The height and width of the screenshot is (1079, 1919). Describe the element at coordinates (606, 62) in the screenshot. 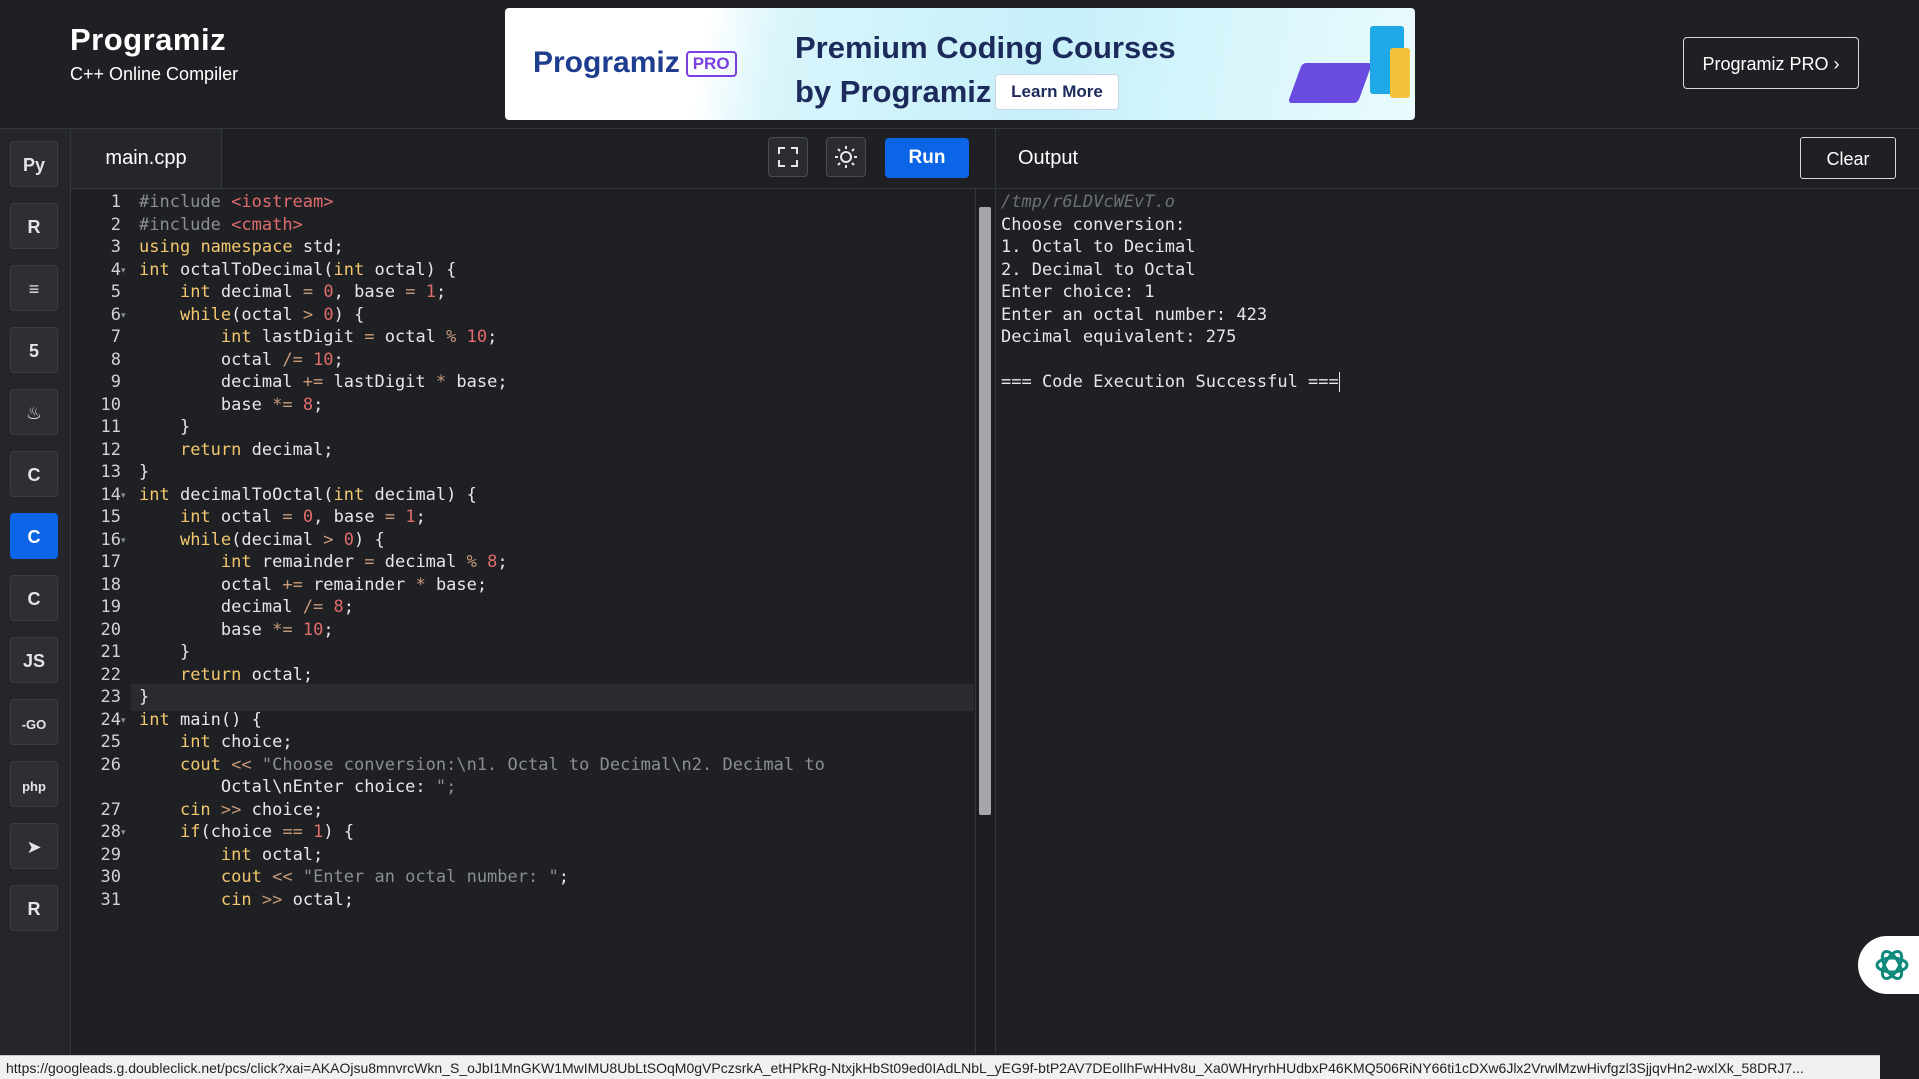

I see `ad-logo-text: Programiz` at that location.